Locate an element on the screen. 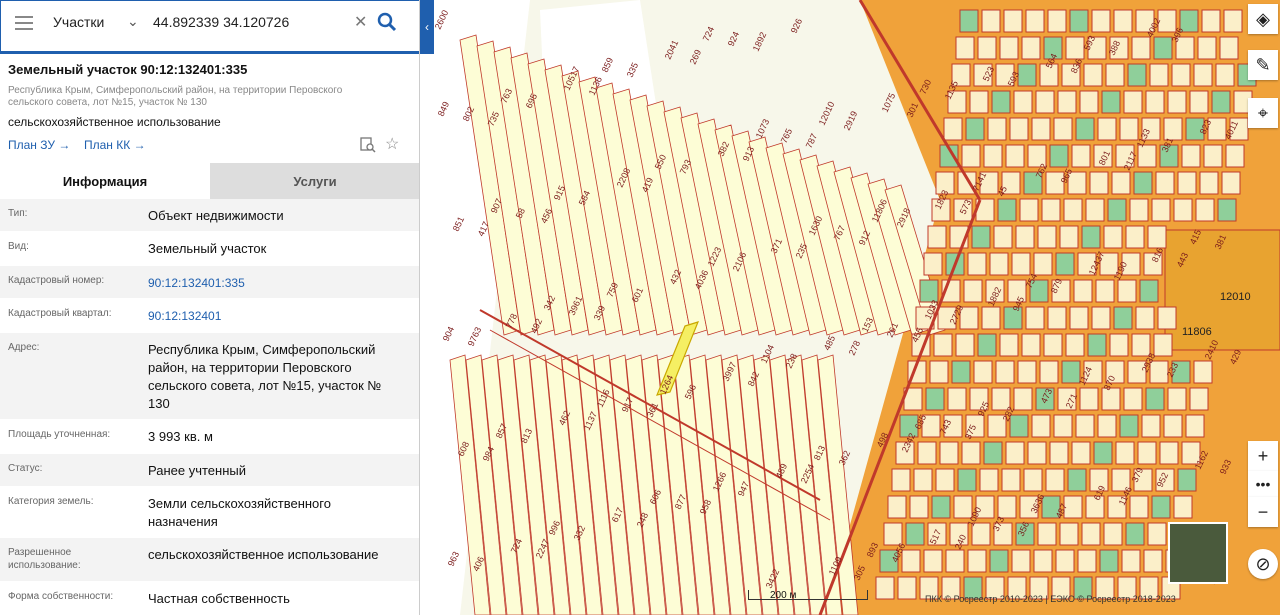 The width and height of the screenshot is (1280, 615). document-search-icon is located at coordinates (368, 145).